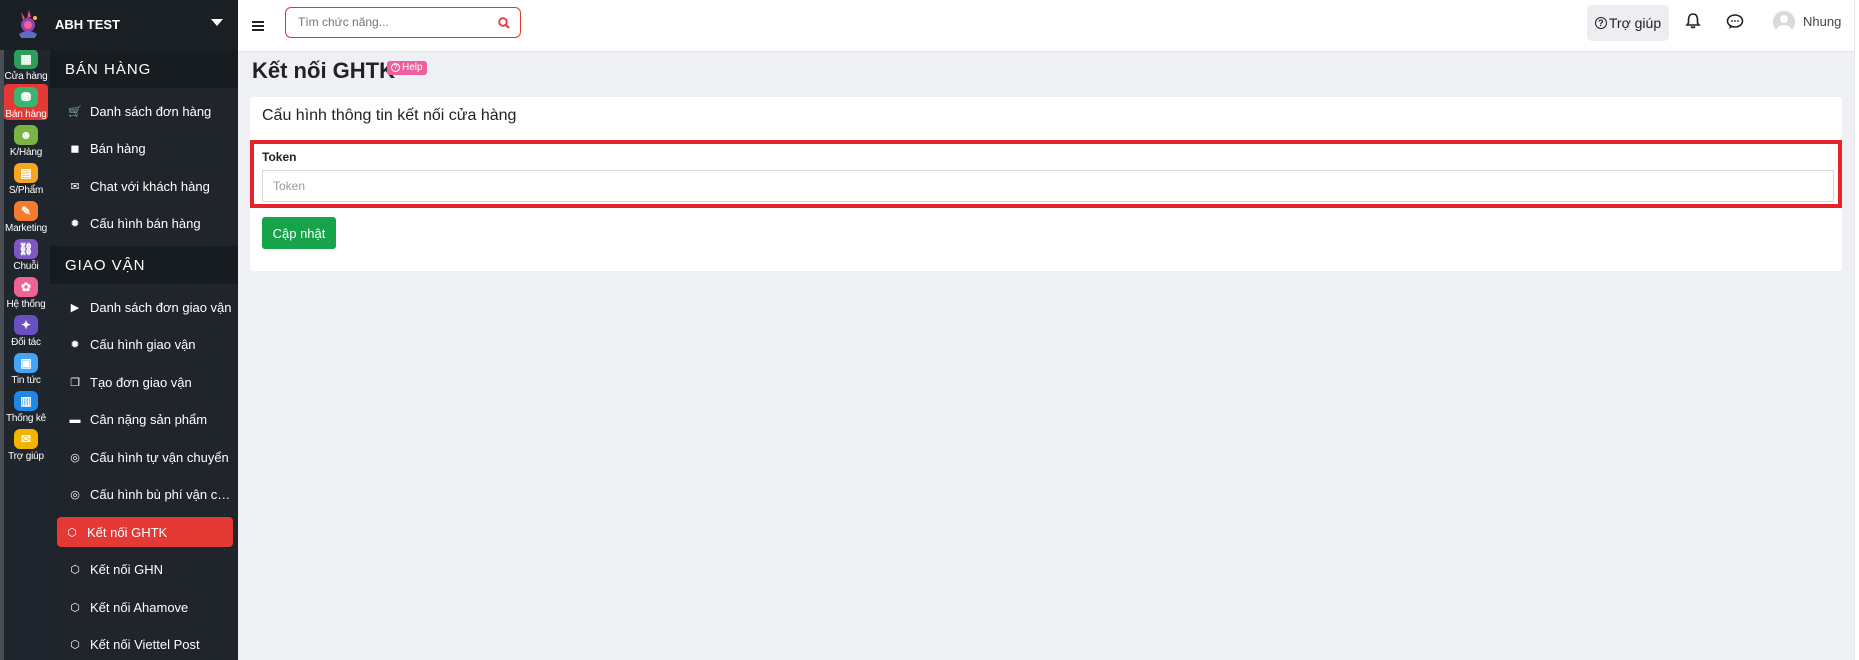  I want to click on rail-item-label: K/Hàng, so click(26, 152).